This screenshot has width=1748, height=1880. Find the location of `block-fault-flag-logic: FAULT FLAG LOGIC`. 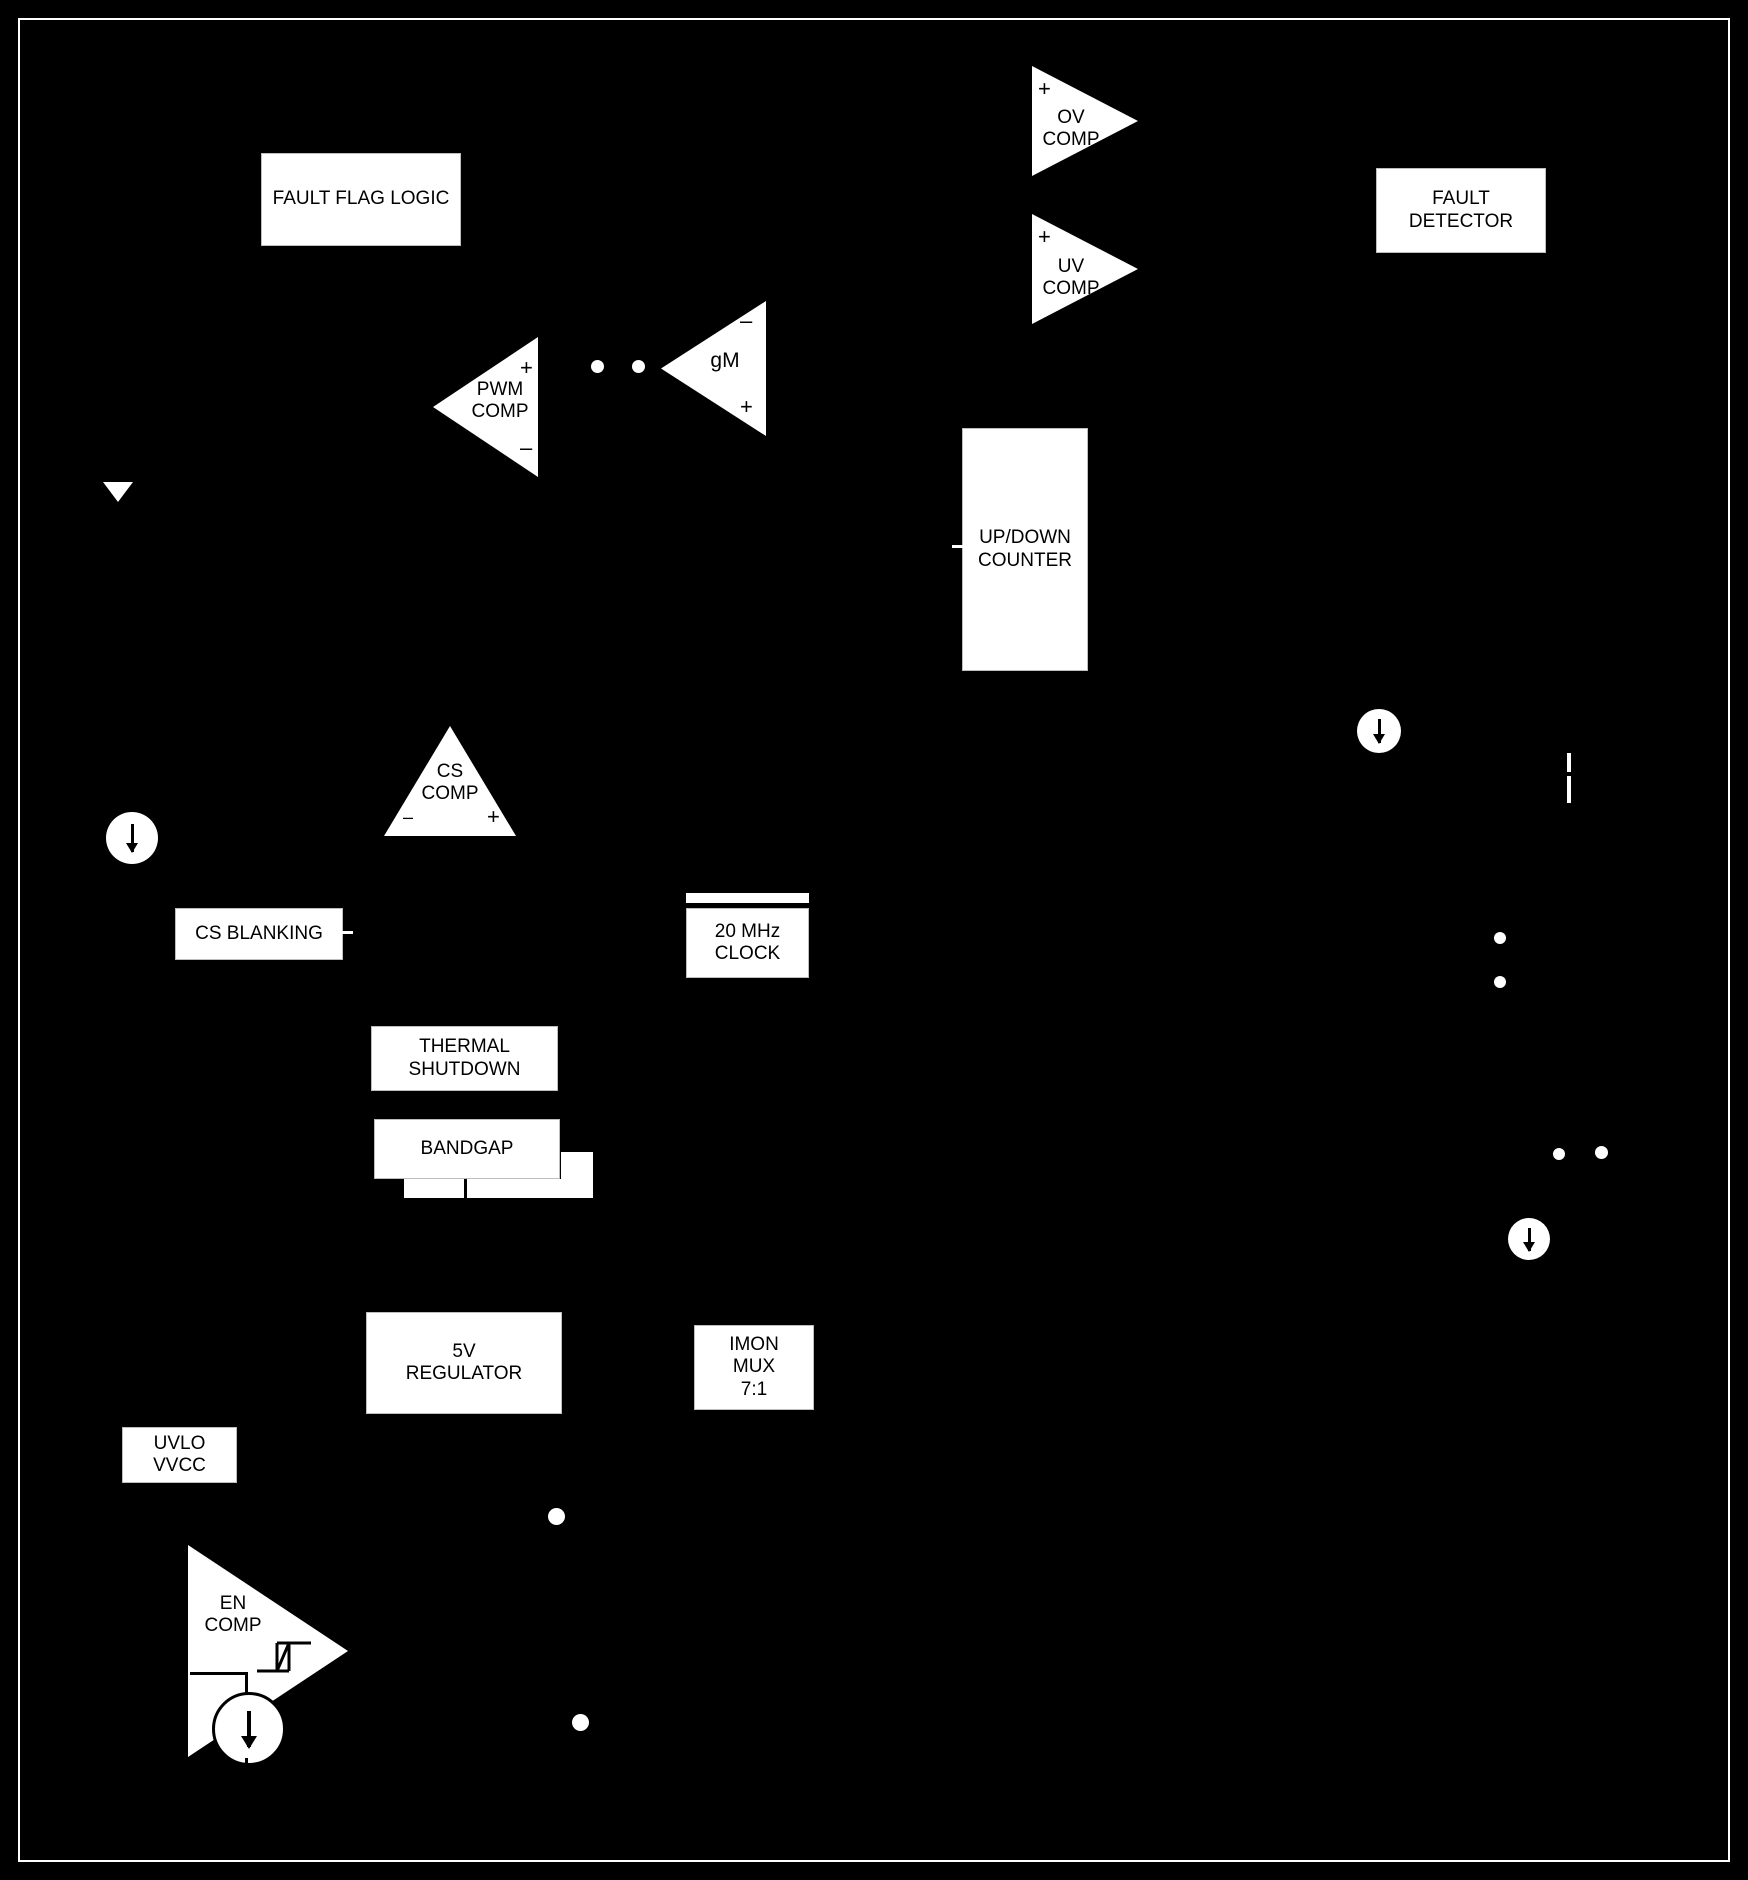

block-fault-flag-logic: FAULT FLAG LOGIC is located at coordinates (361, 199).